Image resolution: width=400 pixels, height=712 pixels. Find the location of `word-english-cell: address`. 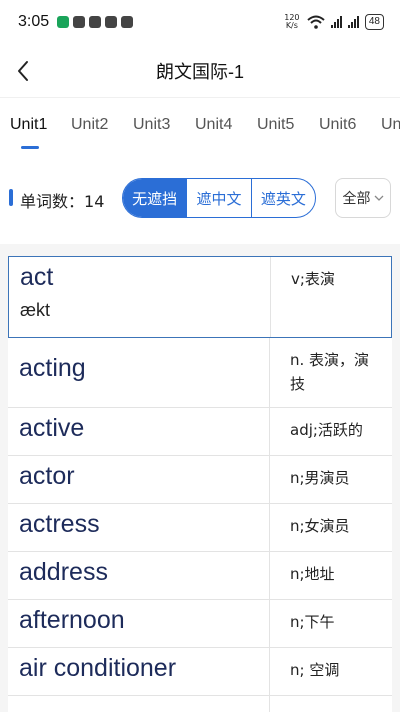

word-english-cell: address is located at coordinates (139, 575).